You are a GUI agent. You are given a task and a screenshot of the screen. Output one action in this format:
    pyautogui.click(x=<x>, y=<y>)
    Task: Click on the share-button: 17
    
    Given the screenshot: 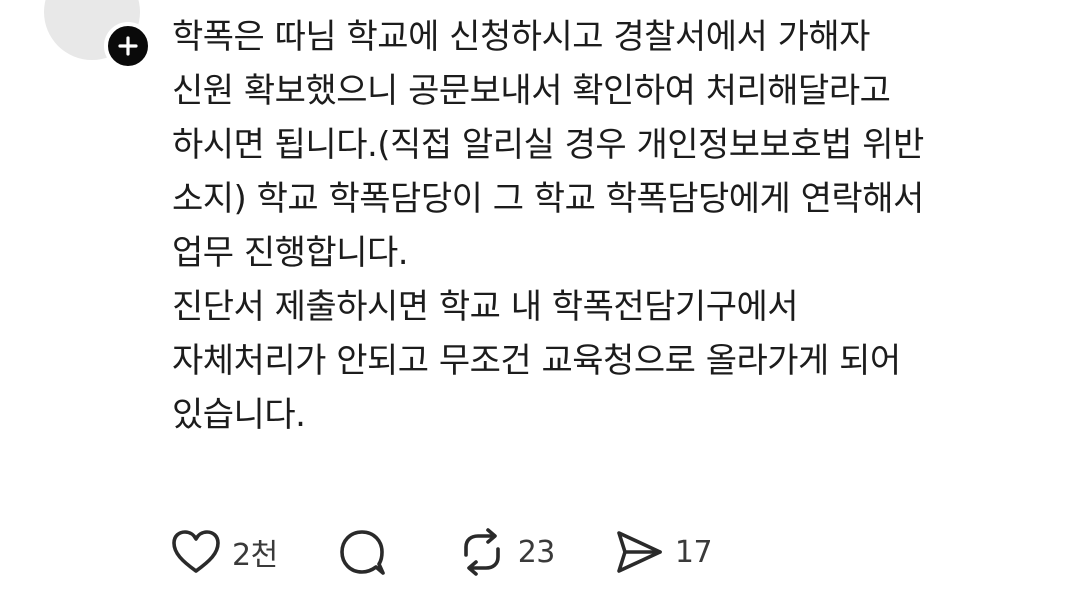 What is the action you would take?
    pyautogui.click(x=663, y=552)
    